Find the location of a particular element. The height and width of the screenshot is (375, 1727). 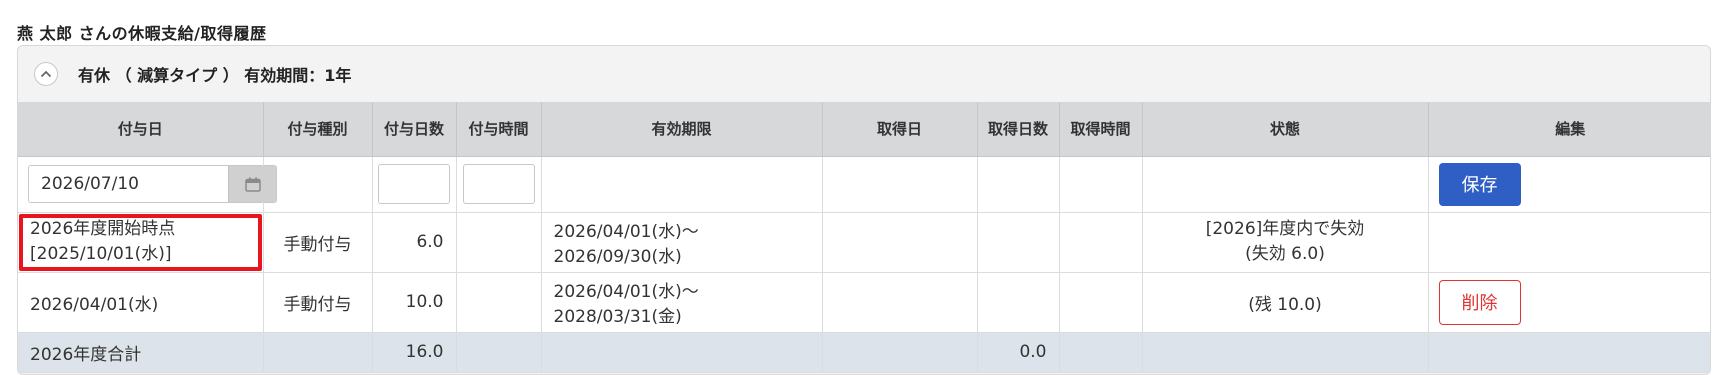

validity-cell: 2026/04/01(水)～2028/03/31(金) is located at coordinates (682, 302).